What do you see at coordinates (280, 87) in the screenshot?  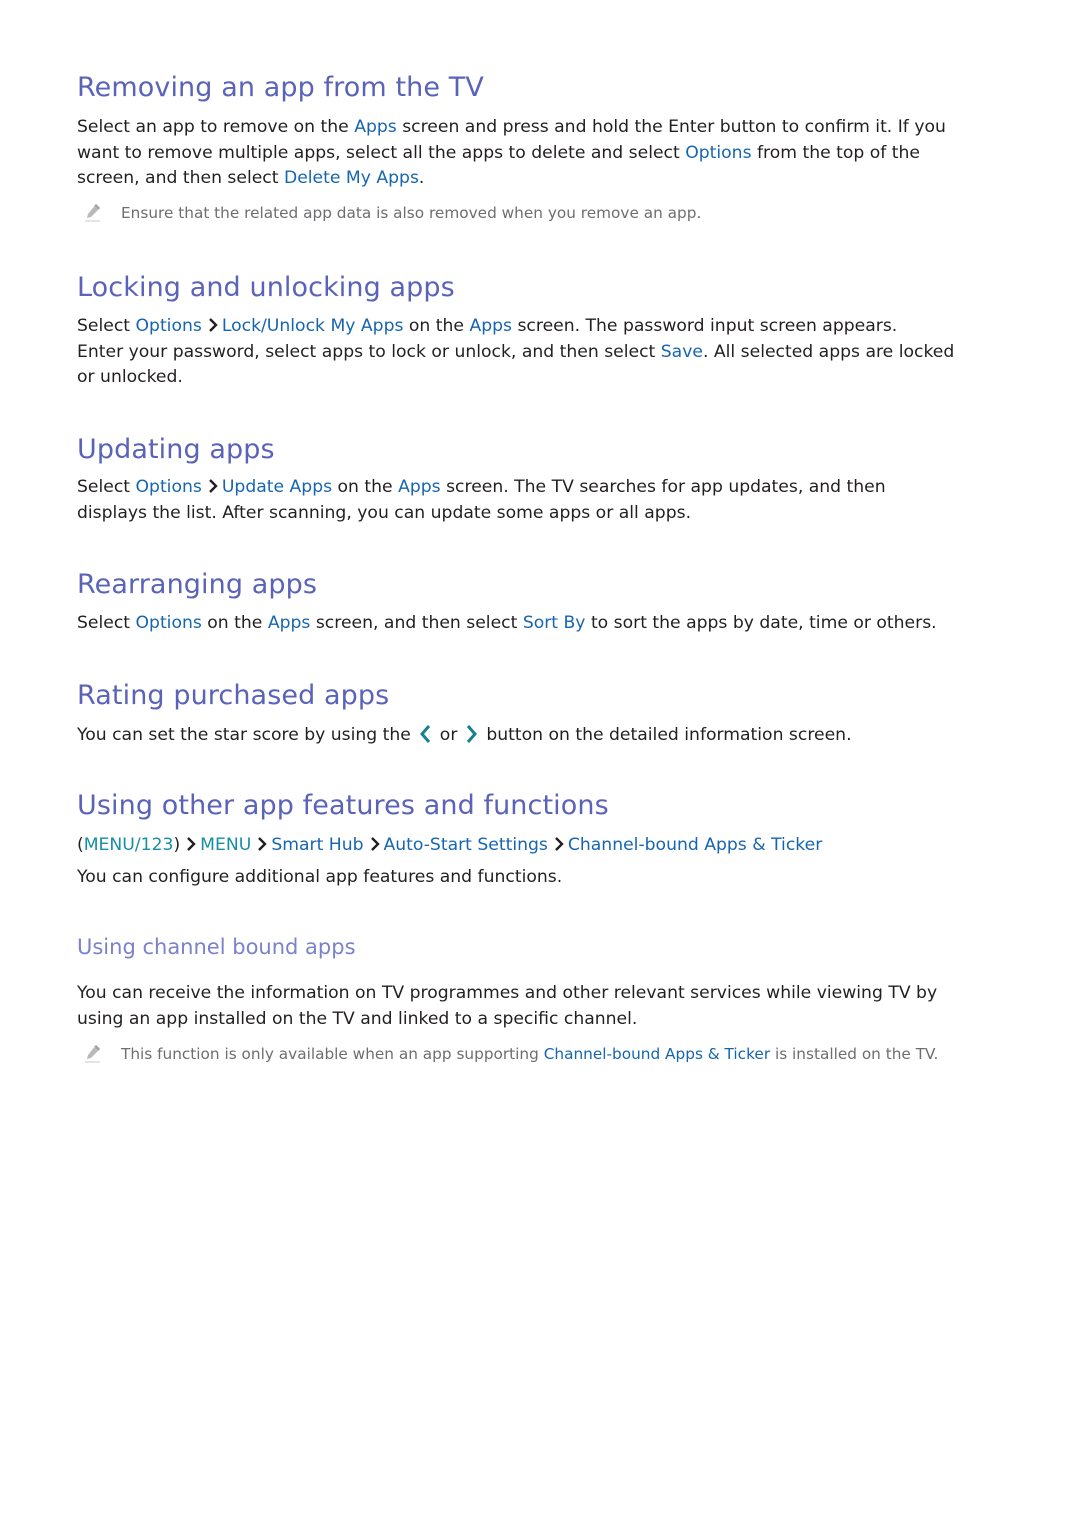 I see `heading-removing-app: Removing an app from the TV` at bounding box center [280, 87].